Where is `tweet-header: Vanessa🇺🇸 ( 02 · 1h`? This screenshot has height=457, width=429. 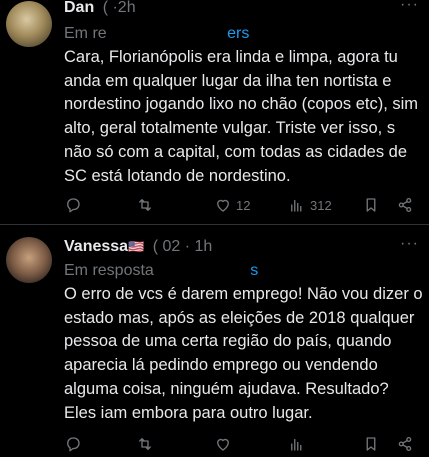
tweet-header: Vanessa🇺🇸 ( 02 · 1h is located at coordinates (138, 246).